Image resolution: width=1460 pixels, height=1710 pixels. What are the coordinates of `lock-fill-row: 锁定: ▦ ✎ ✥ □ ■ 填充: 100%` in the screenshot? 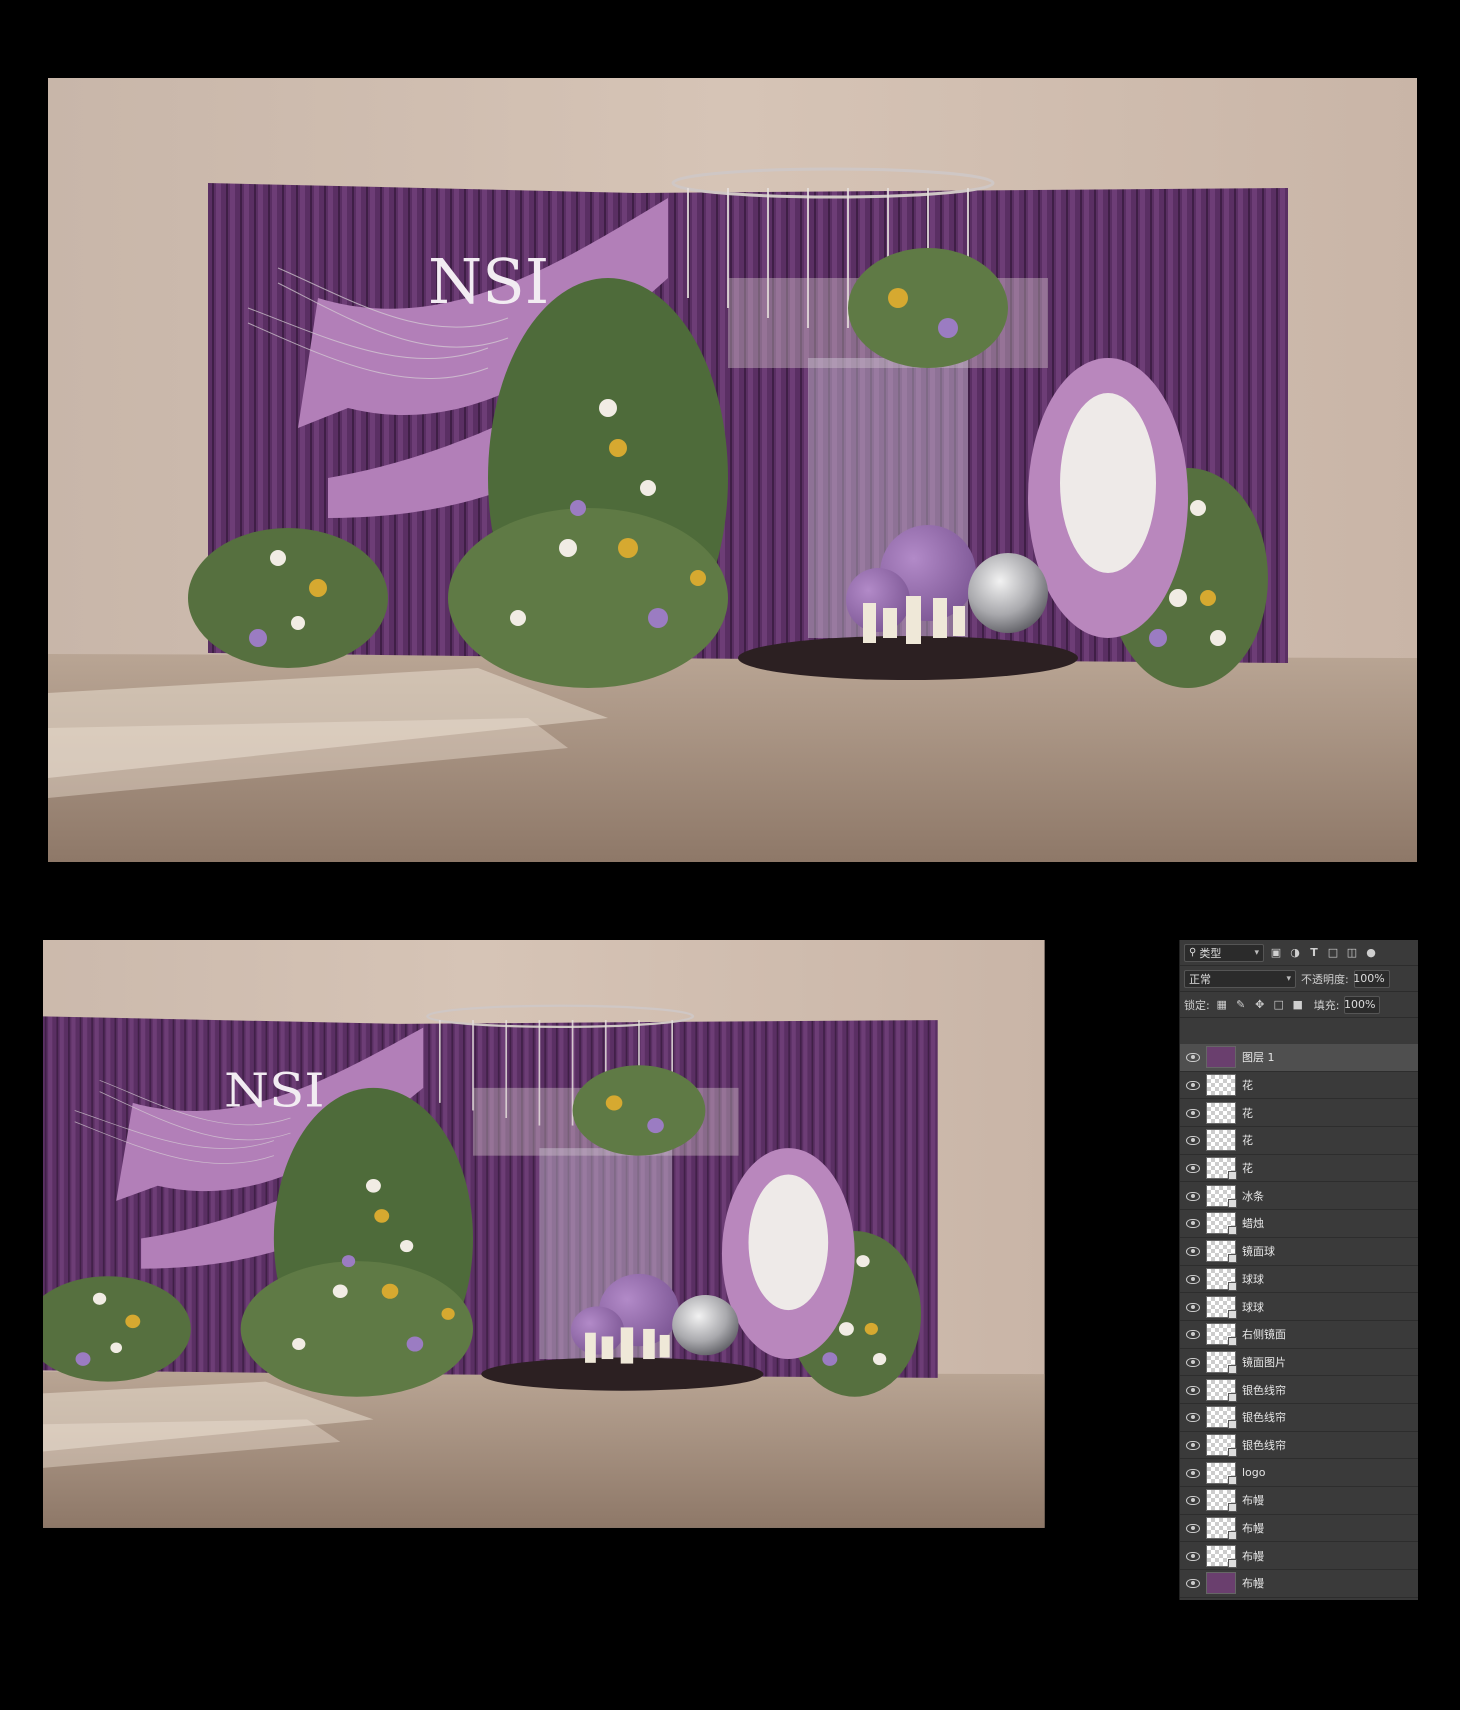 It's located at (1299, 1005).